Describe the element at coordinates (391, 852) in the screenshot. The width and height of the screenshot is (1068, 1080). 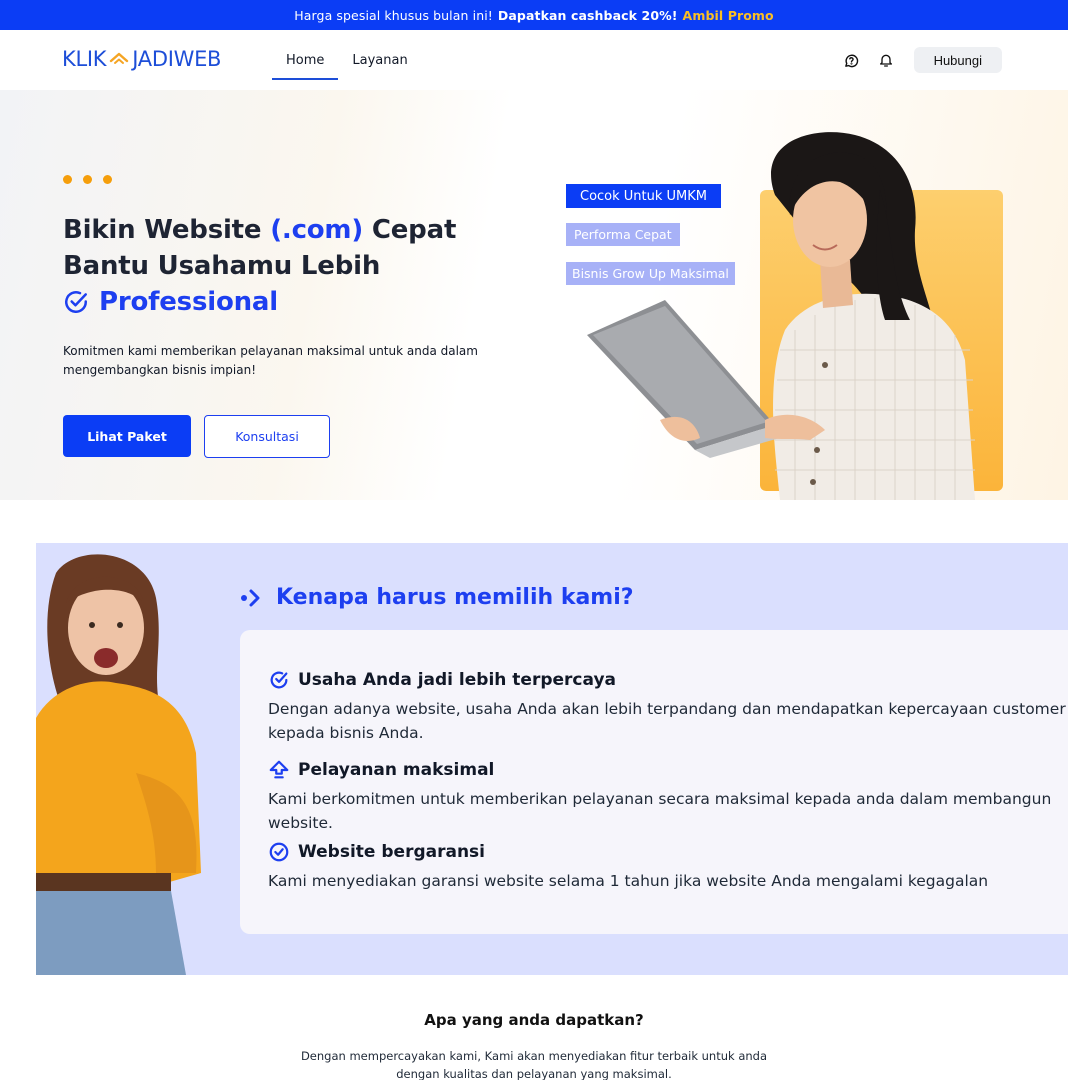
I see `feature-title: Website bergaransi` at that location.